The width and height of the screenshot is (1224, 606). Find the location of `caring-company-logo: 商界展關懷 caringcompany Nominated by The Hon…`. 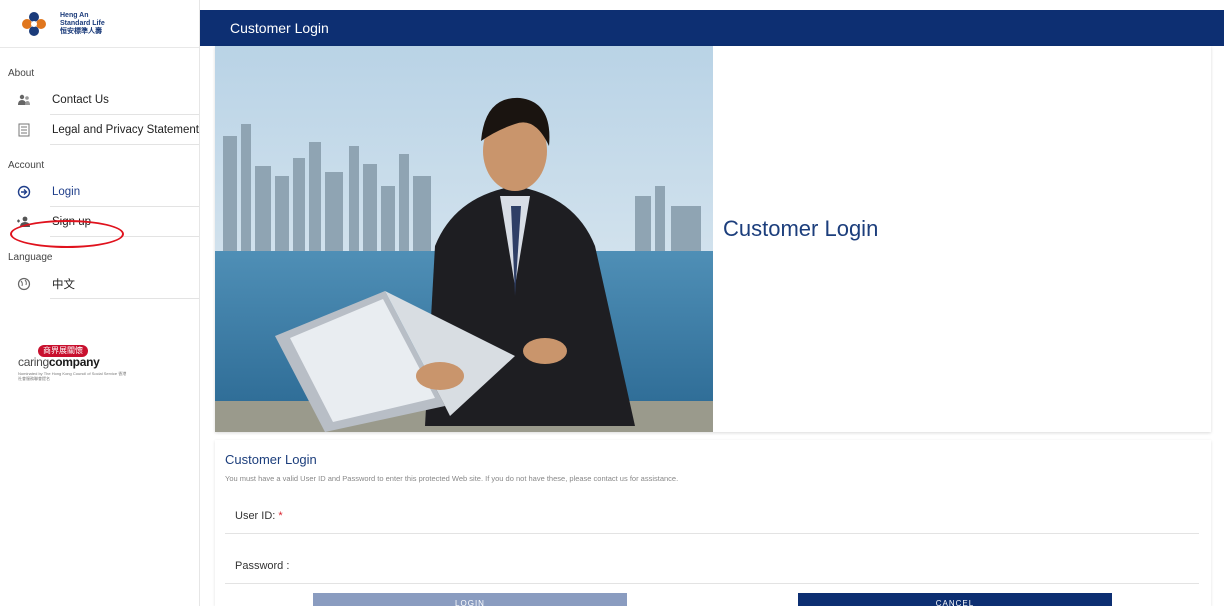

caring-company-logo: 商界展關懷 caringcompany Nominated by The Hon… is located at coordinates (68, 364).